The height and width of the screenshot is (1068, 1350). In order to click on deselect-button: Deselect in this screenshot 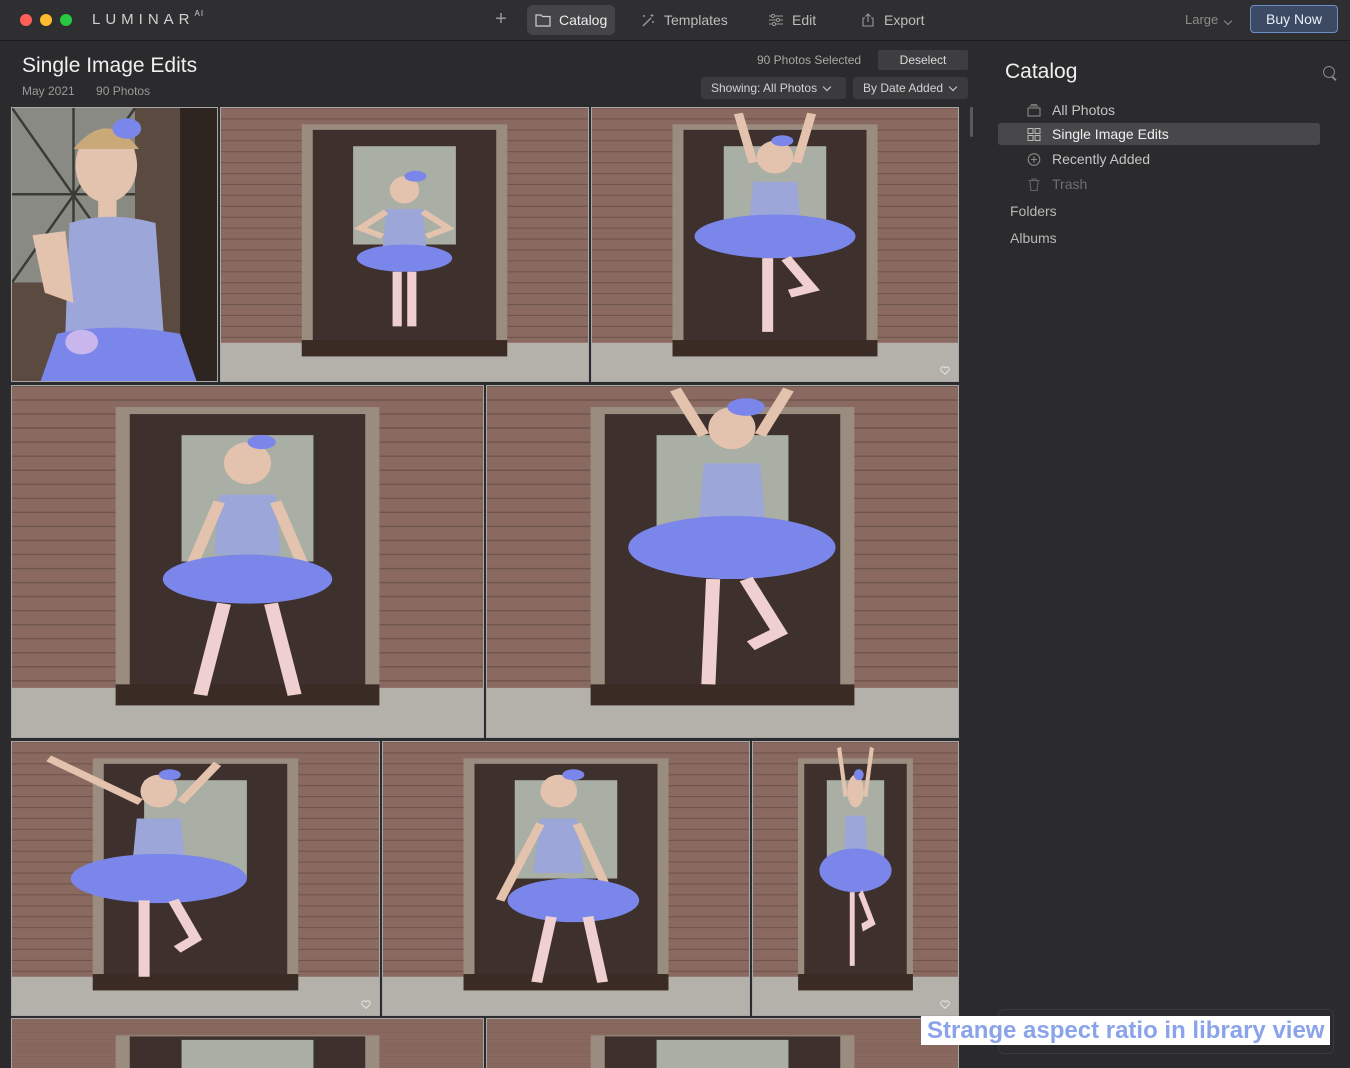, I will do `click(923, 60)`.